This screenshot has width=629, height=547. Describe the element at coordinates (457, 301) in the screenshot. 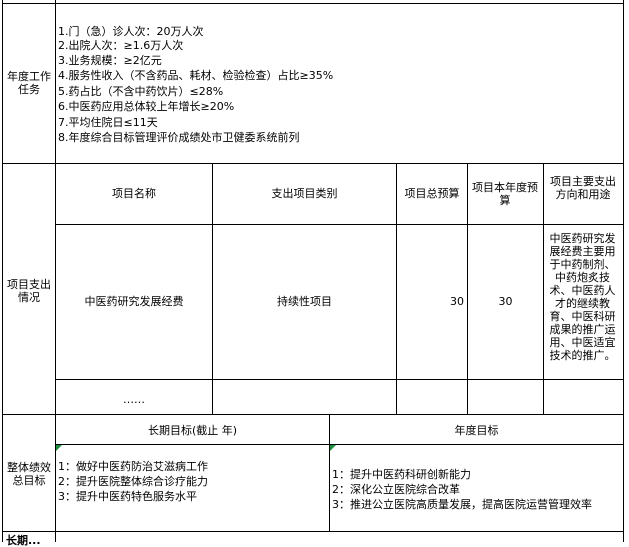

I see `cell-total-budget: 30` at that location.